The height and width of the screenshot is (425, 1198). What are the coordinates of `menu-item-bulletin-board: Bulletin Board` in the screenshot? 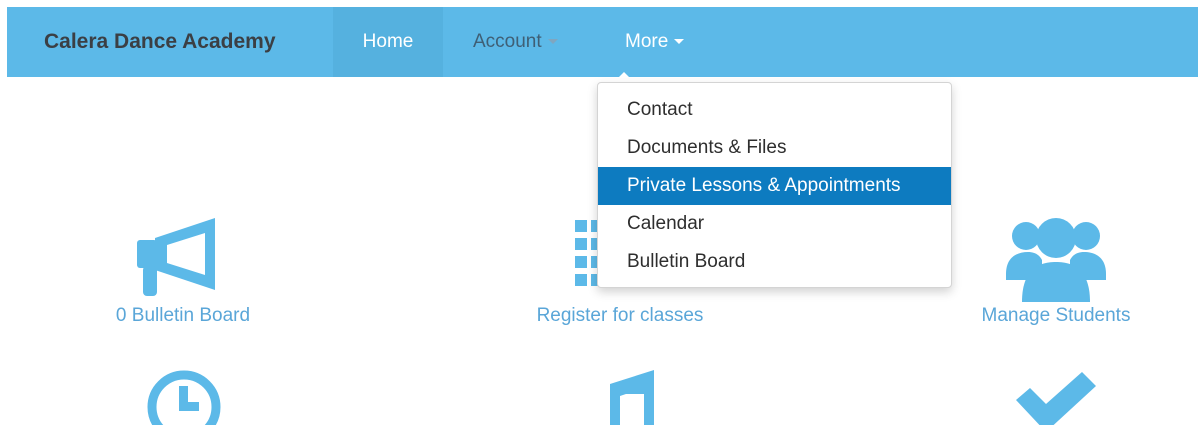 It's located at (774, 262).